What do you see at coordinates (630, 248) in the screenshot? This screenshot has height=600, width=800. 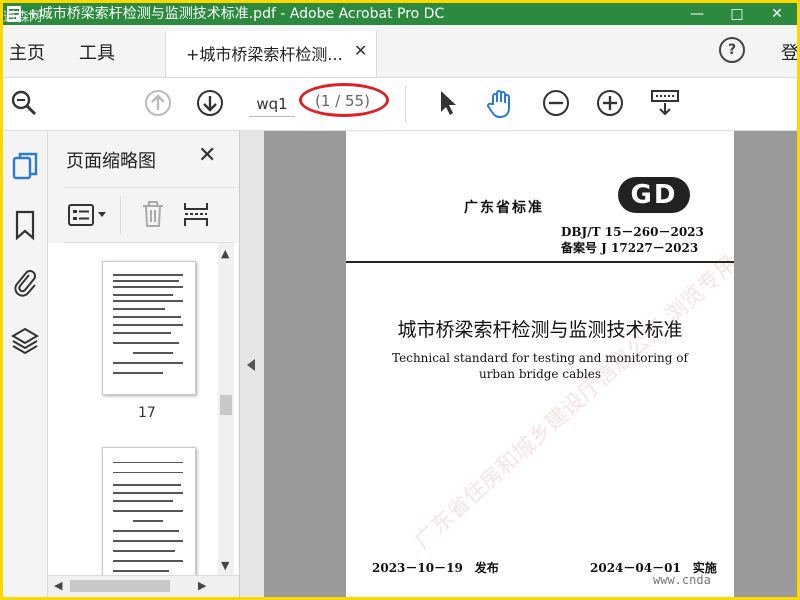 I see `record-number: 备案号 J 17227－2023` at bounding box center [630, 248].